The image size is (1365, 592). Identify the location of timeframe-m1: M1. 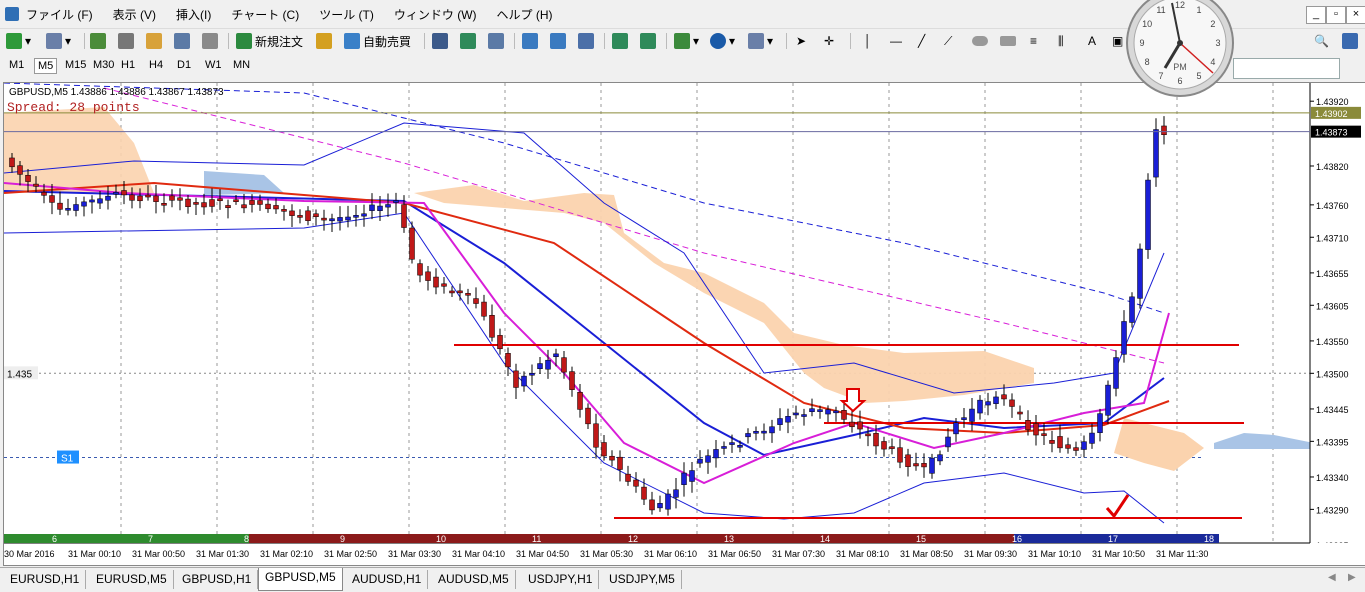
(16, 65).